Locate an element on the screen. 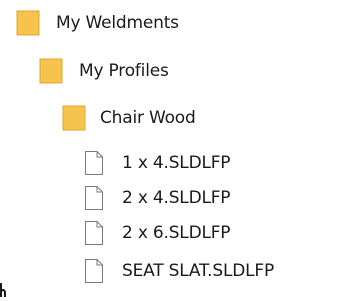  tree-item-label: My Profiles is located at coordinates (124, 71).